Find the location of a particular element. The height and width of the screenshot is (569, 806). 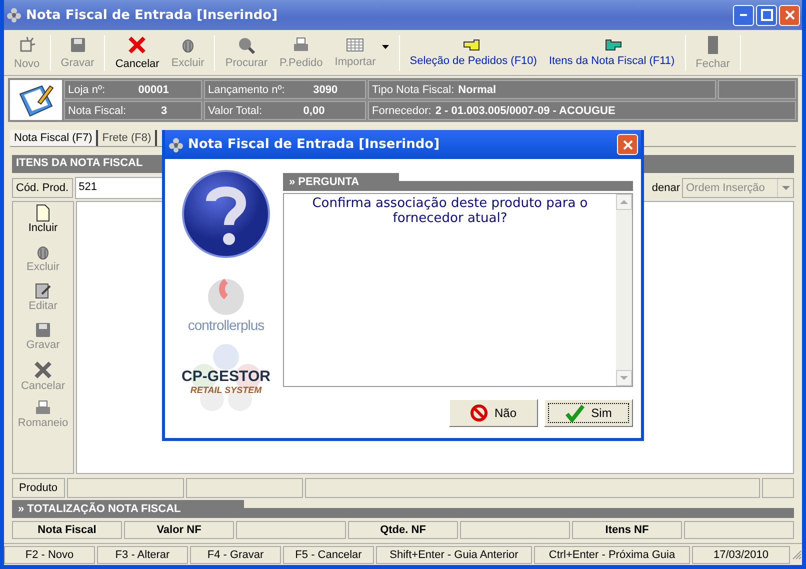

status-bar-item: Ctrl+Enter - Próxima Guia is located at coordinates (612, 555).